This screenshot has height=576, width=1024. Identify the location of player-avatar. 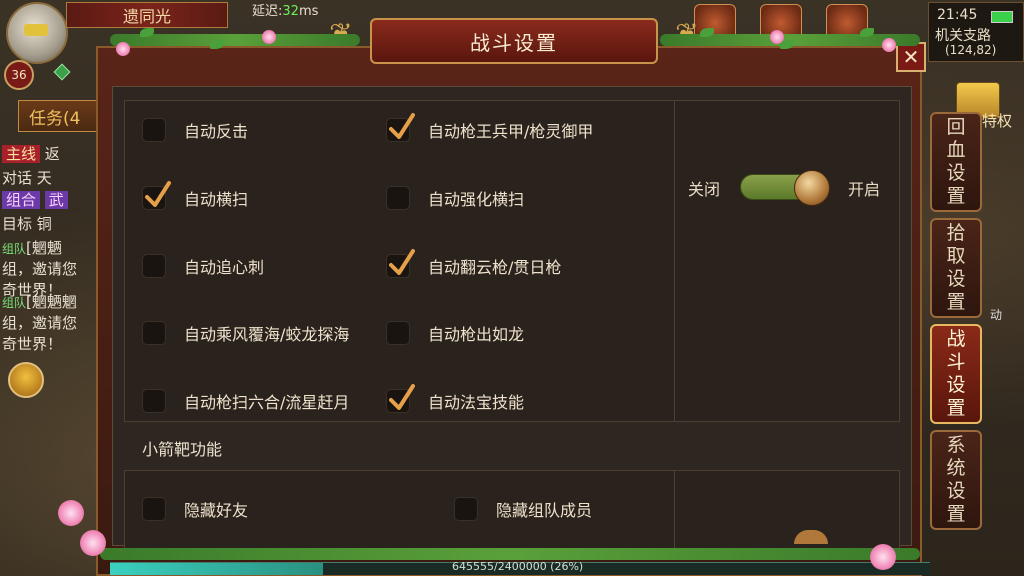
(37, 33).